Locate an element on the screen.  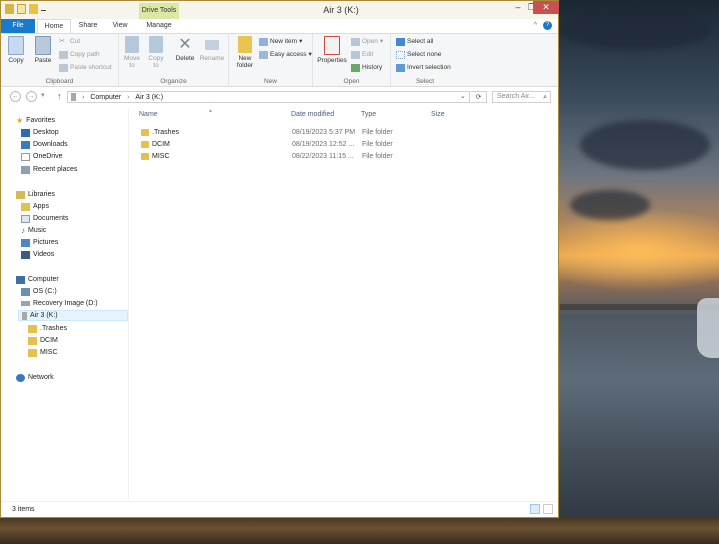
paste-shortcut-button: Paste shortcut is located at coordinates (85, 67).